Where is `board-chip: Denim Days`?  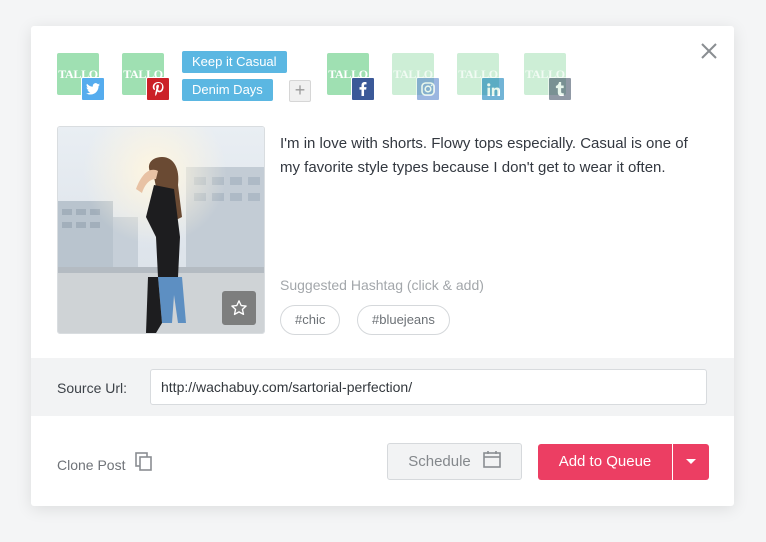
board-chip: Denim Days is located at coordinates (227, 90).